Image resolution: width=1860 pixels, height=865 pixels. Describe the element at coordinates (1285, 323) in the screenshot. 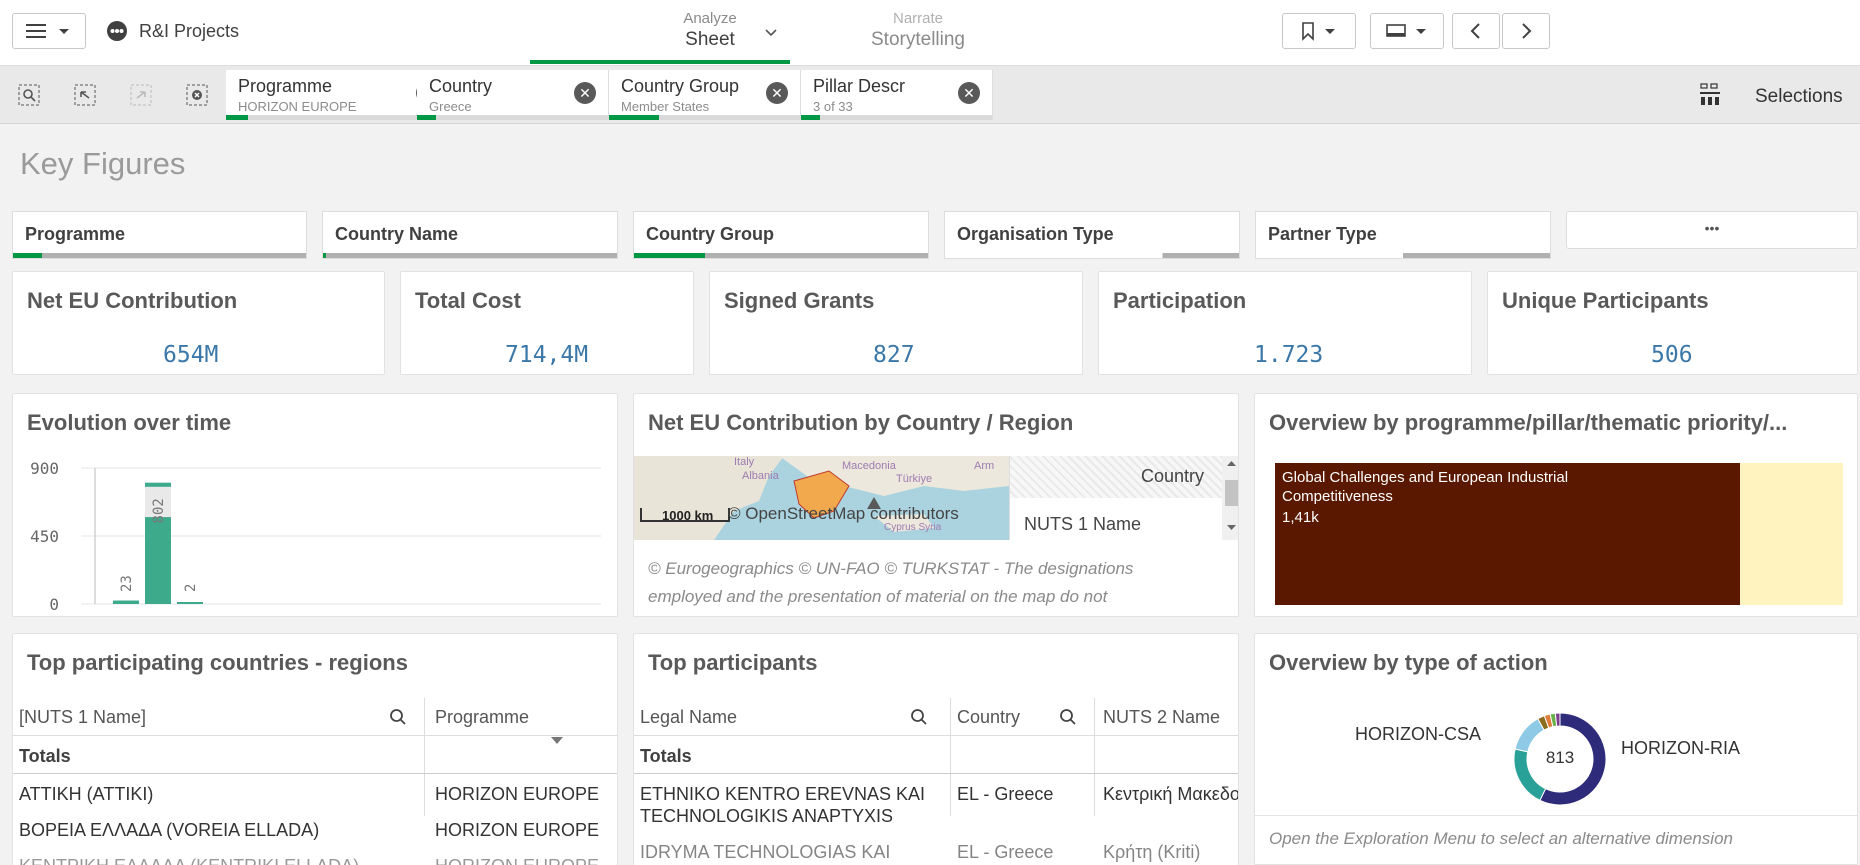

I see `kpi-participation: Participation 1.723` at that location.